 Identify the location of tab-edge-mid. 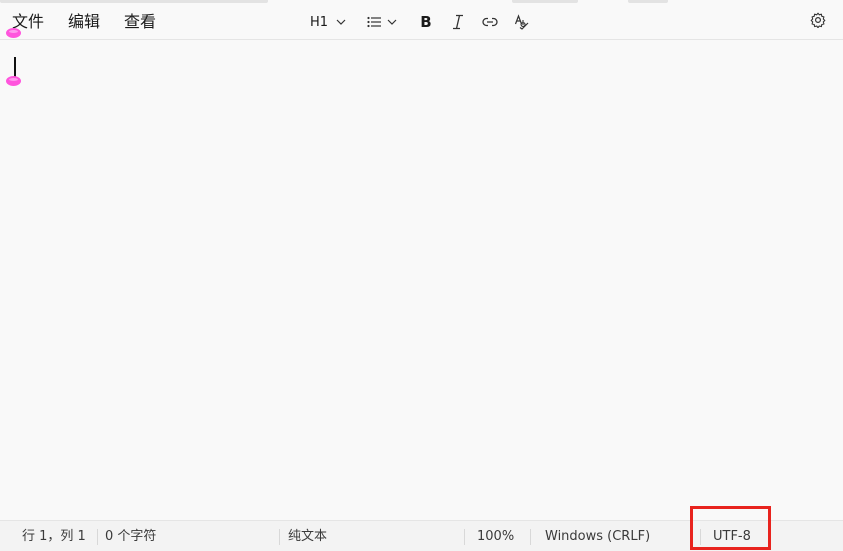
(545, 1).